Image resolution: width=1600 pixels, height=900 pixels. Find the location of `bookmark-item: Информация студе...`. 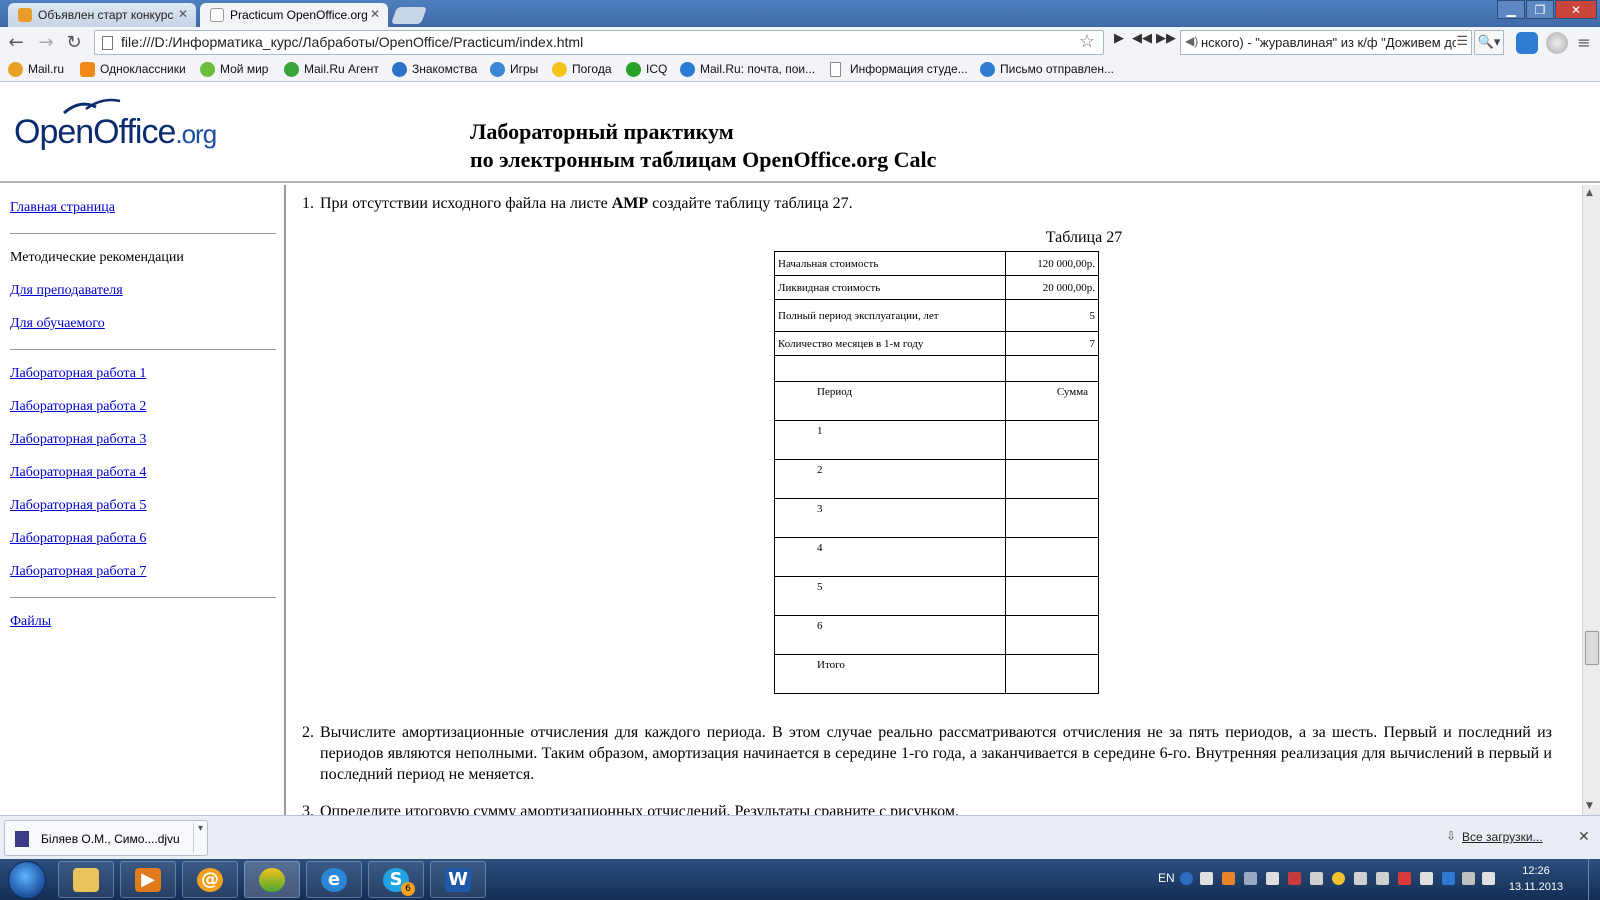

bookmark-item: Информация студе... is located at coordinates (899, 69).